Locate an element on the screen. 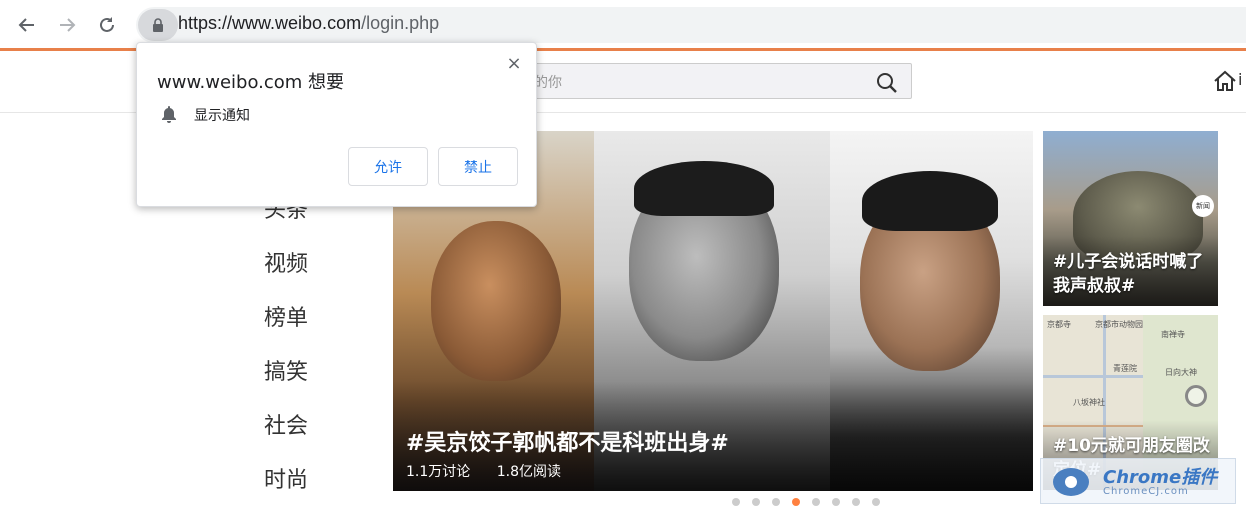  site-info-button is located at coordinates (158, 25).